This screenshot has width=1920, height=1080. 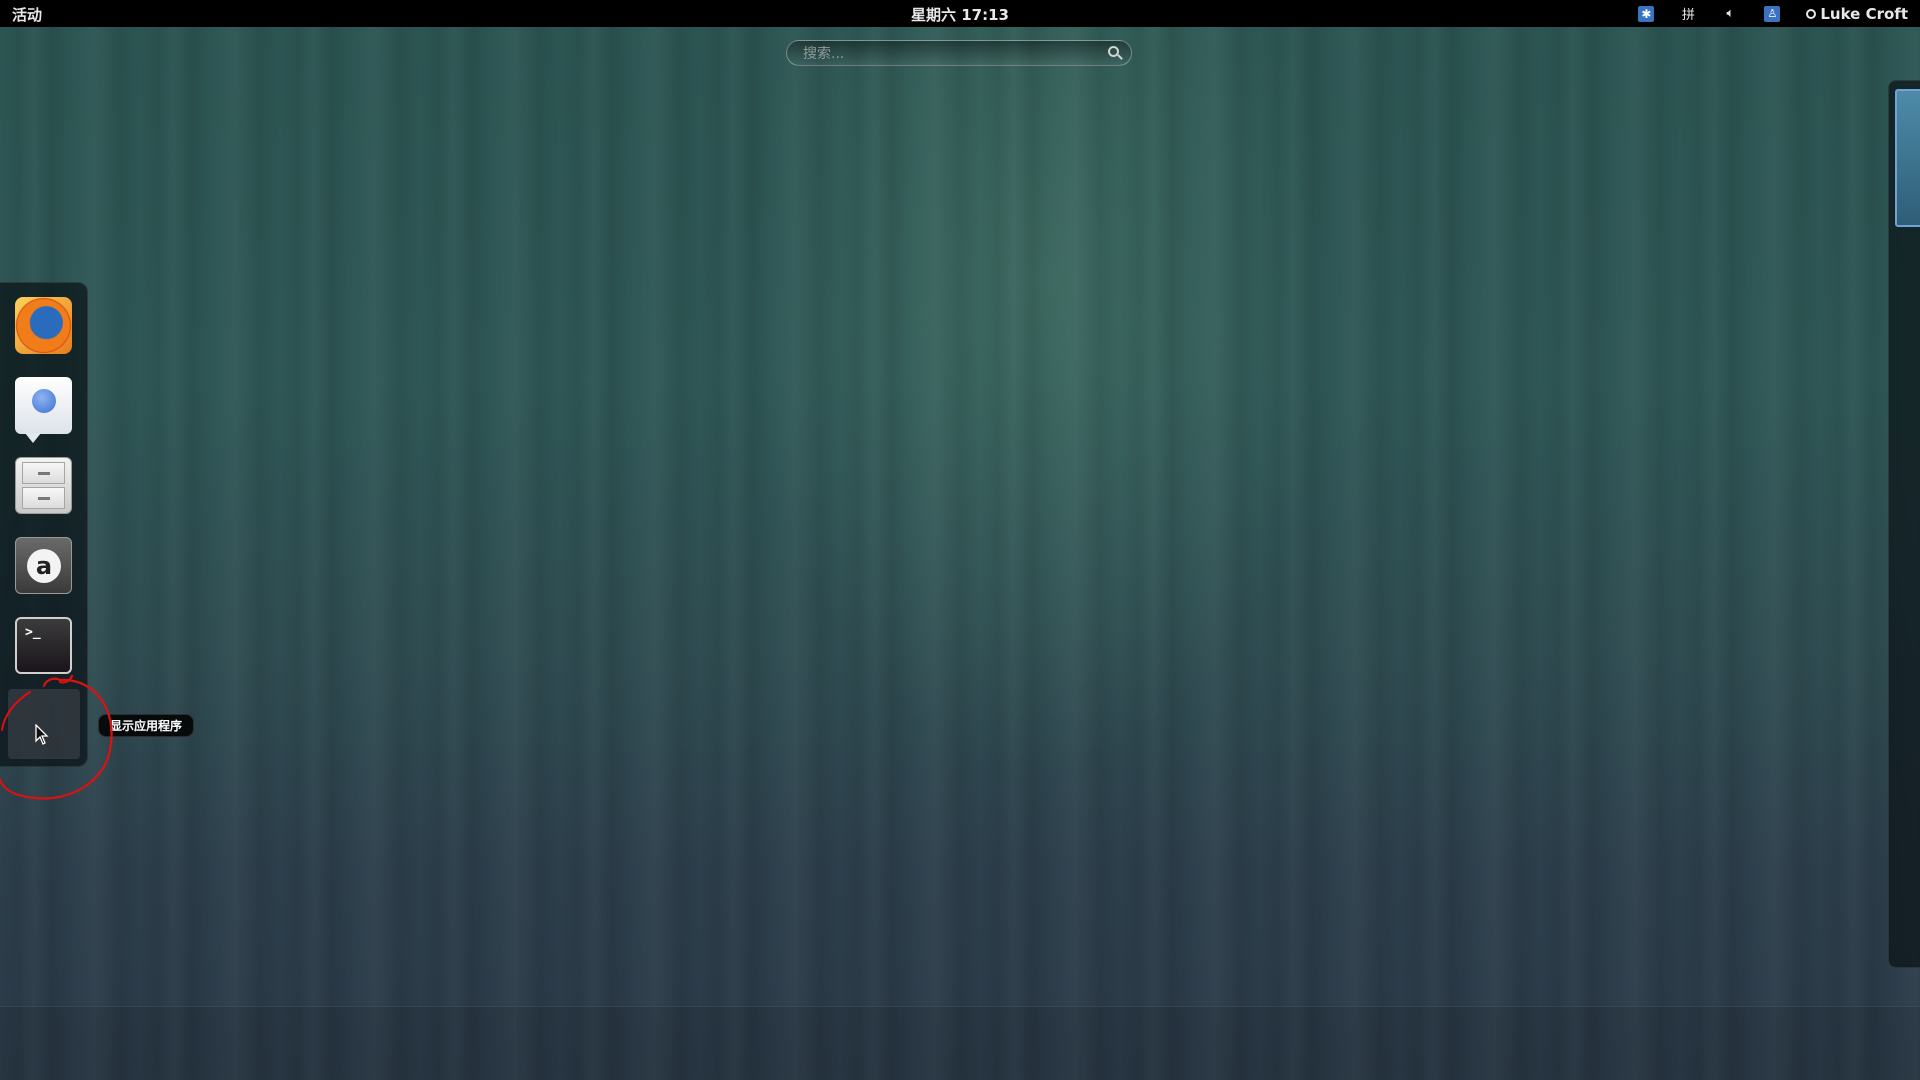 What do you see at coordinates (33, 632) in the screenshot?
I see `terminal-prompt: >_` at bounding box center [33, 632].